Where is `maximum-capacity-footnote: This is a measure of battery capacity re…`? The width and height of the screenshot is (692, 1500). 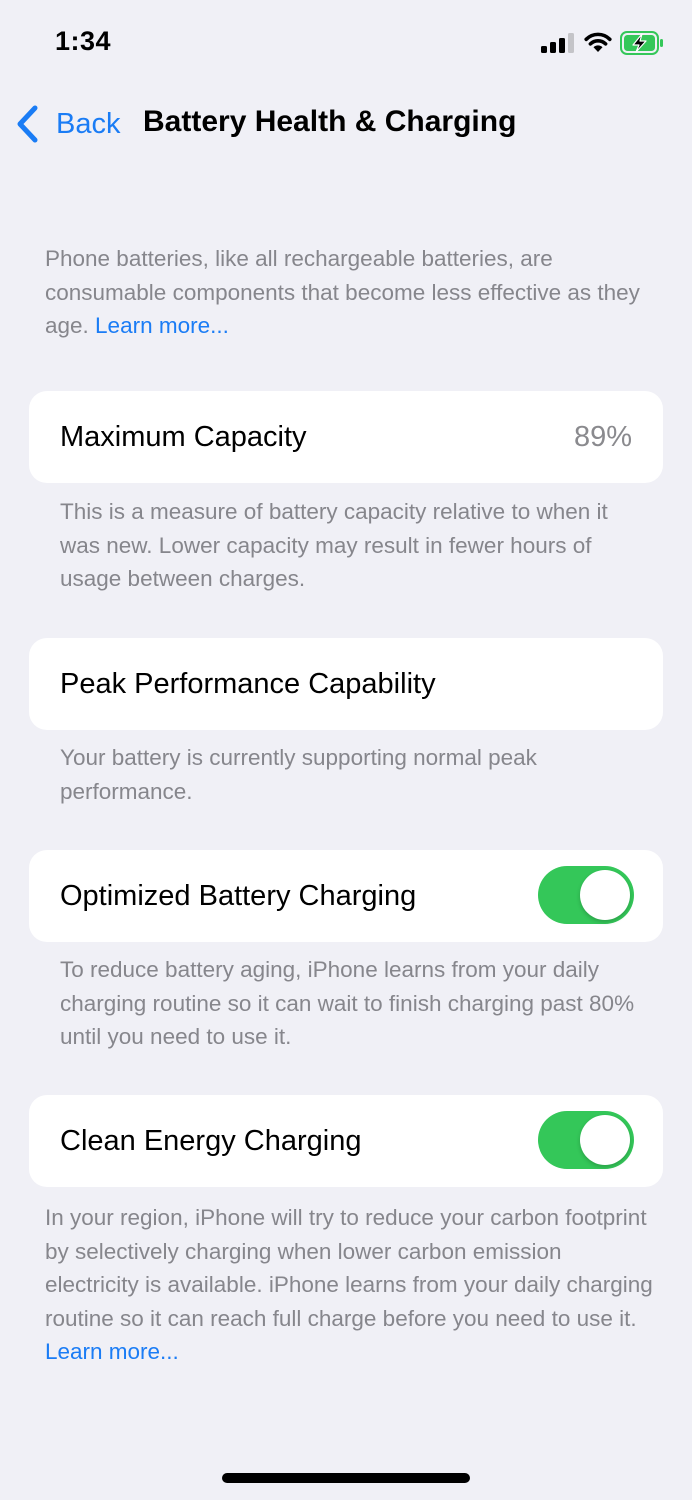
maximum-capacity-footnote: This is a measure of battery capacity re… is located at coordinates (334, 545).